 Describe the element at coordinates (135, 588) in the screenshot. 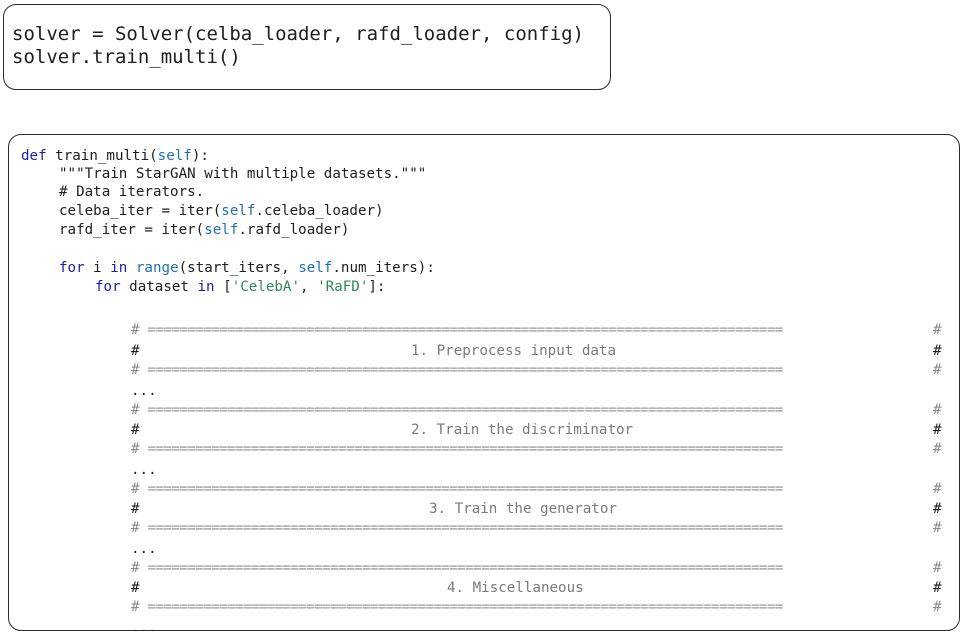

I see `section-4-left-hash: #` at that location.